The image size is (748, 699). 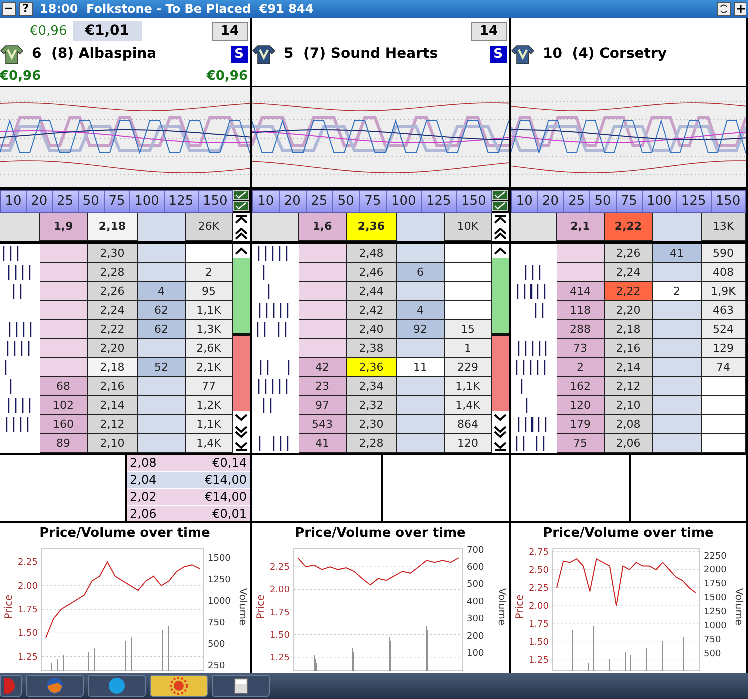 What do you see at coordinates (421, 272) in the screenshot?
I see `lay-cell: 6` at bounding box center [421, 272].